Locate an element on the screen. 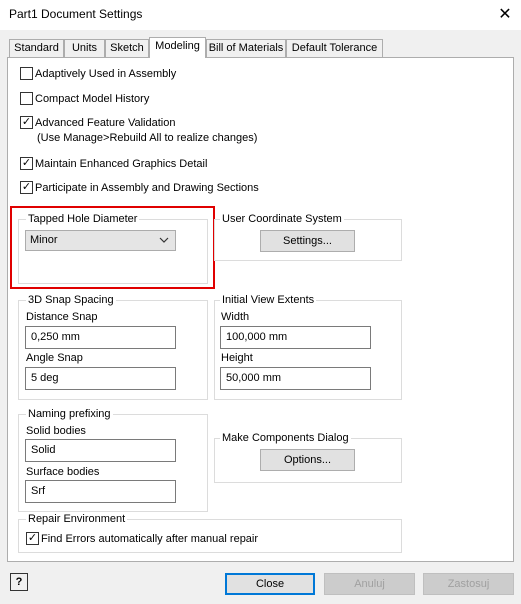 This screenshot has height=604, width=521. adaptively-used-label: Adaptively Used in Assembly is located at coordinates (106, 74).